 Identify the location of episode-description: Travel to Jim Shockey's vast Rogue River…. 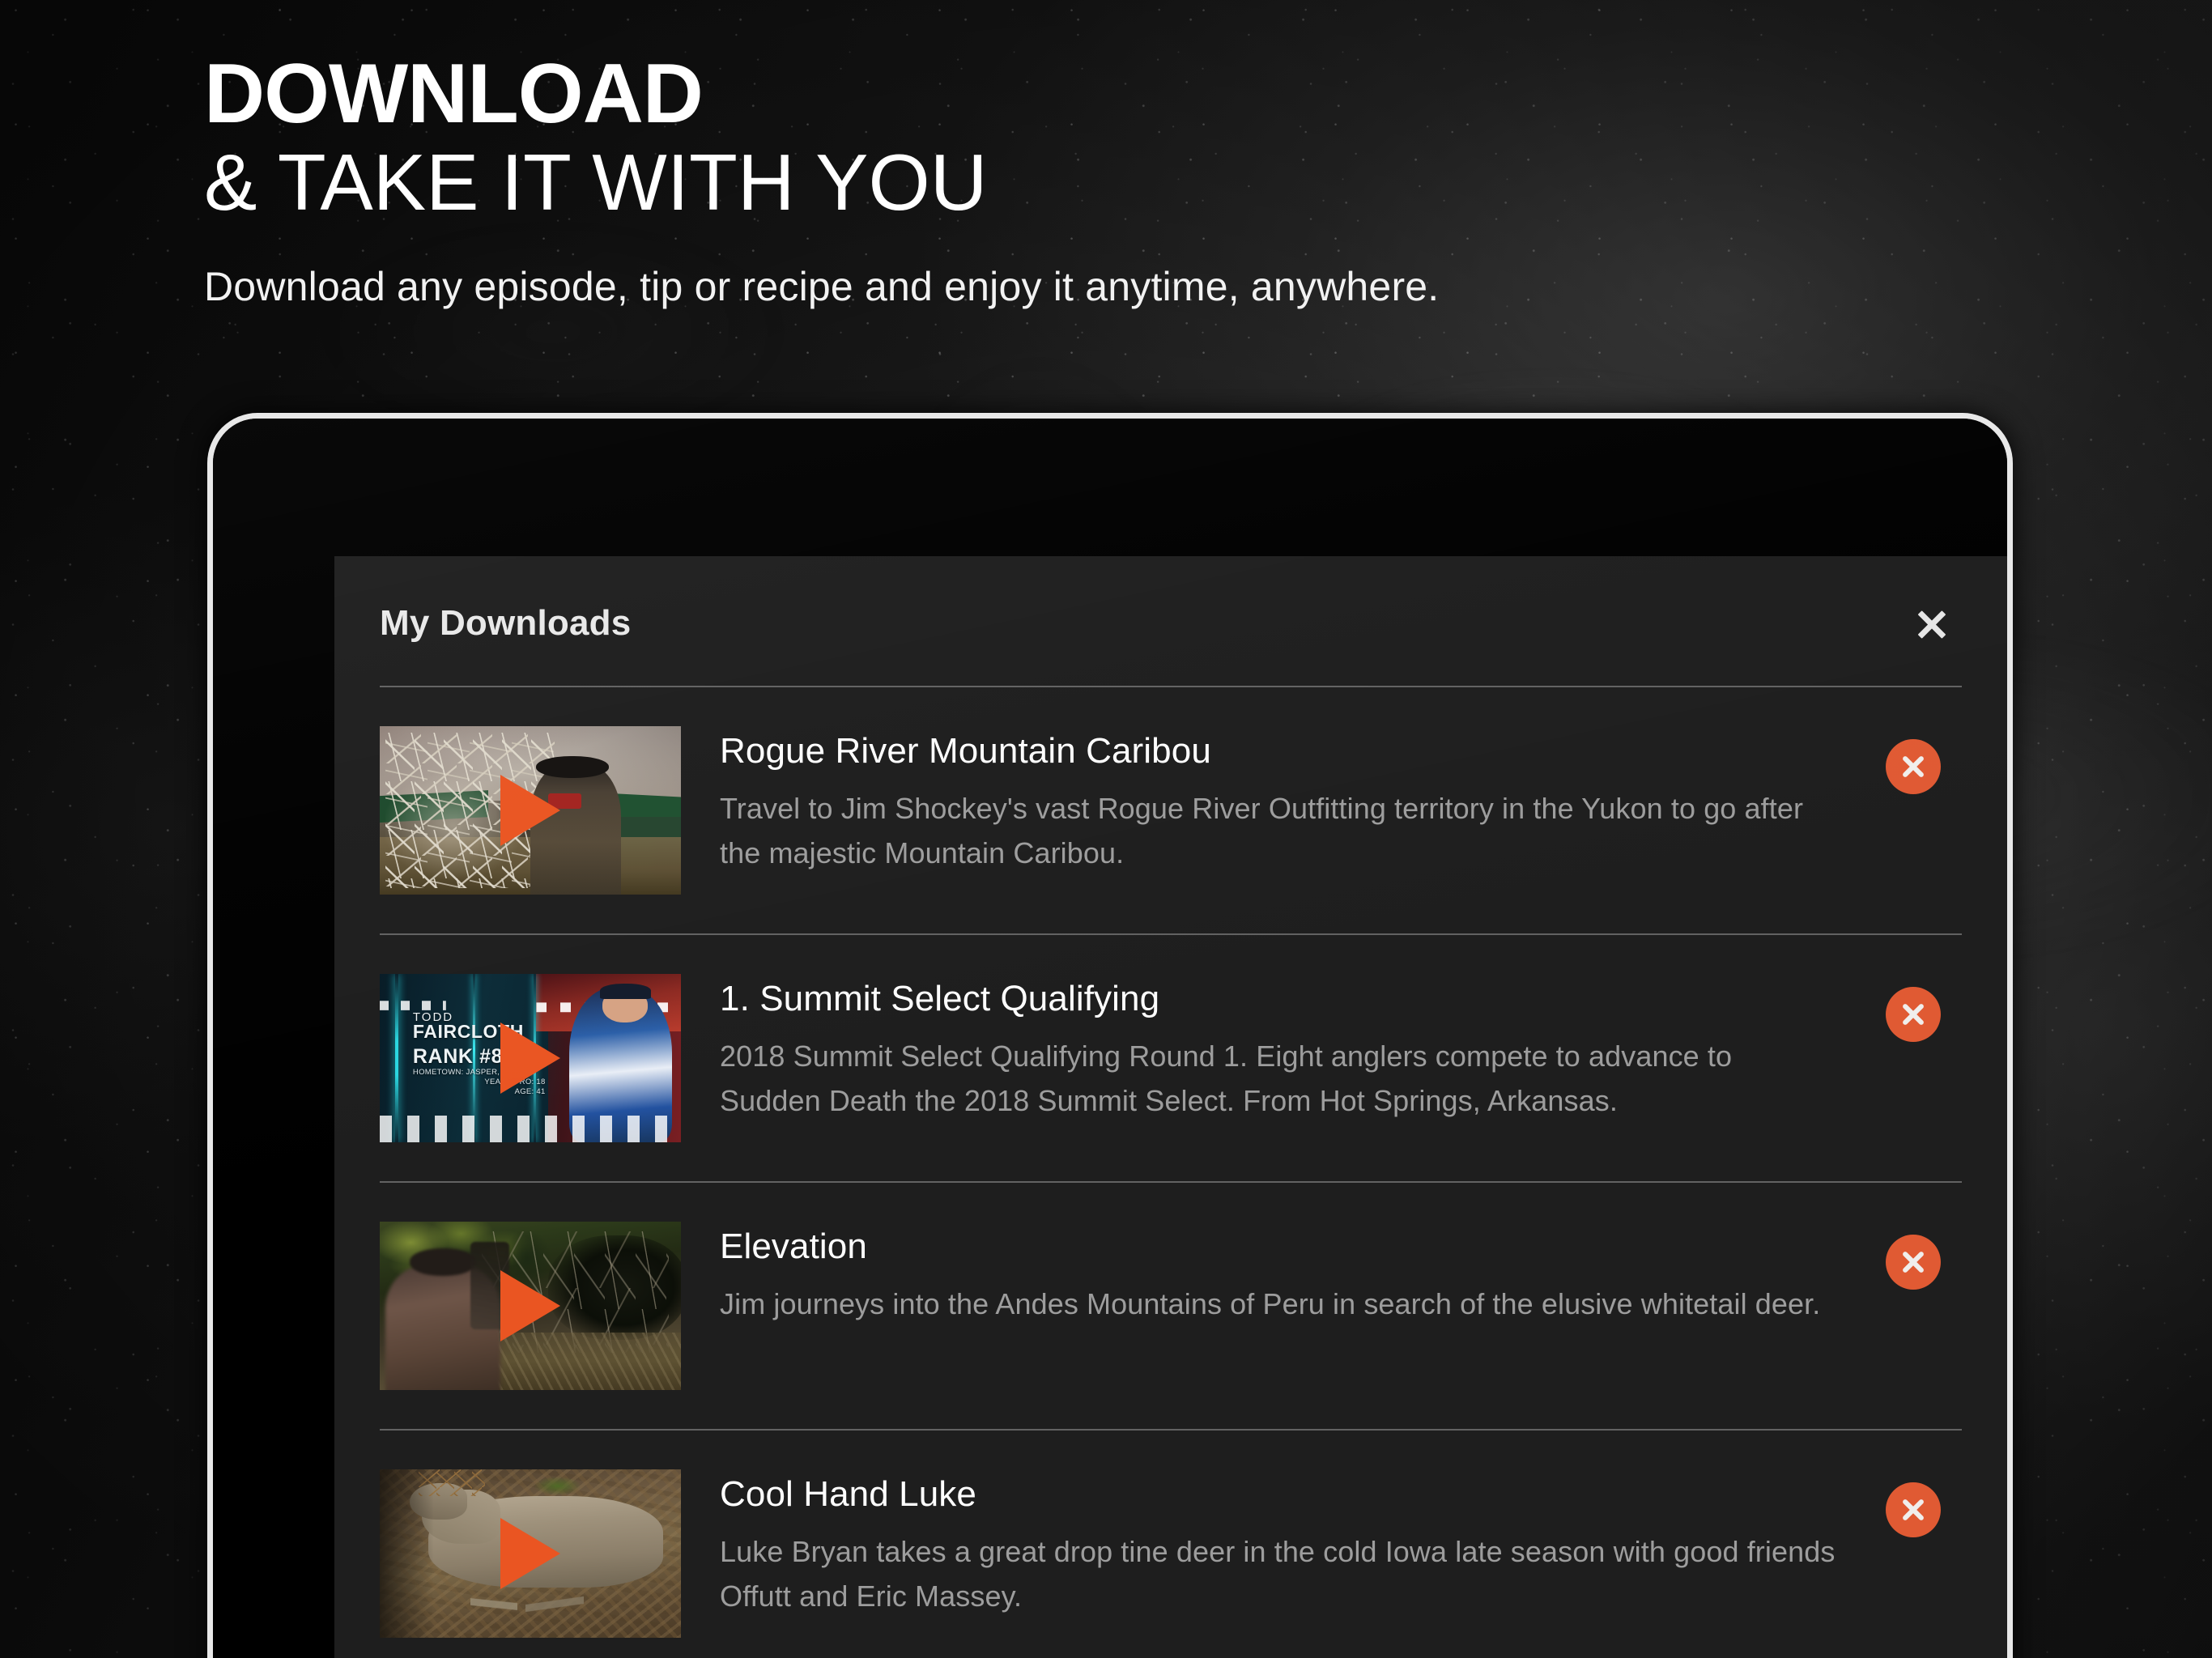
(1262, 830).